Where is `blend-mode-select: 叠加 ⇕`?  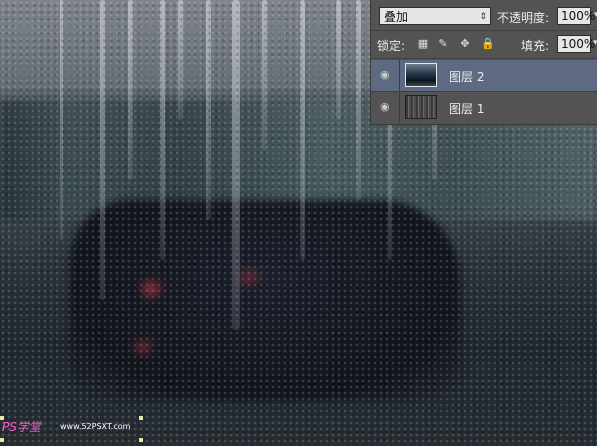
blend-mode-select: 叠加 ⇕ is located at coordinates (435, 16).